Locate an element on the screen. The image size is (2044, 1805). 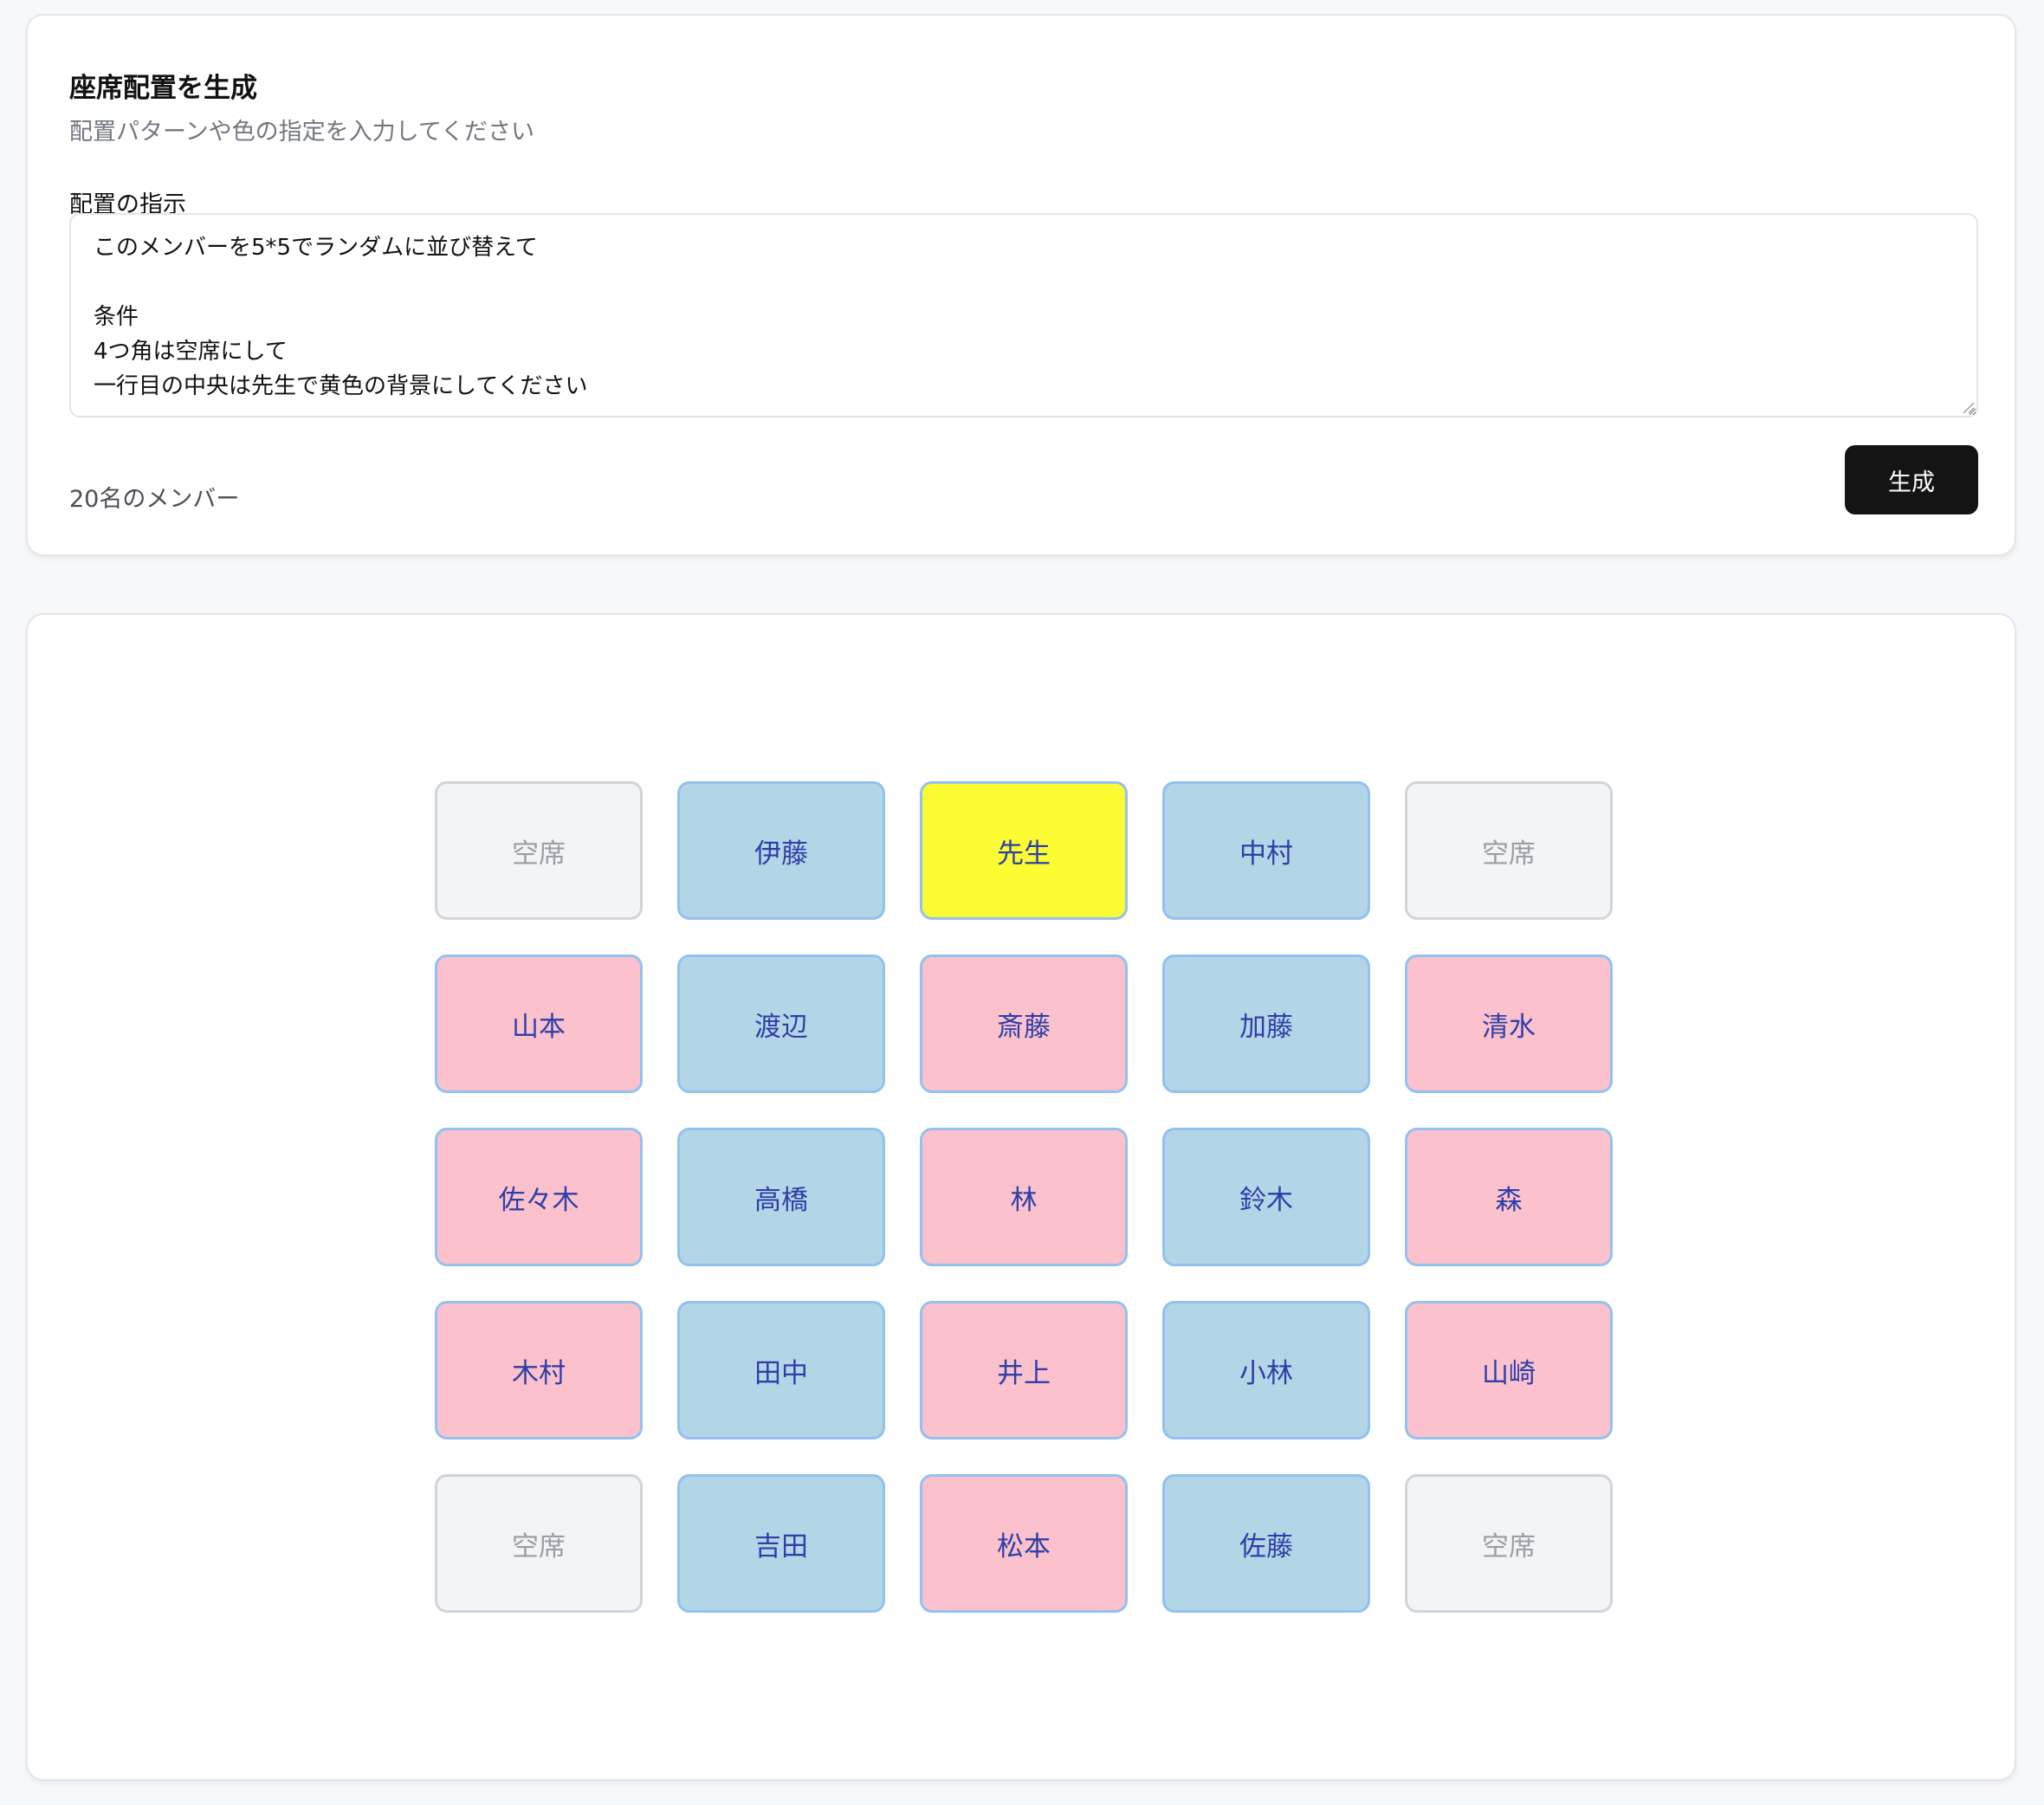
form-subtitle: 配置パターンや色の指定を入力してください is located at coordinates (302, 132).